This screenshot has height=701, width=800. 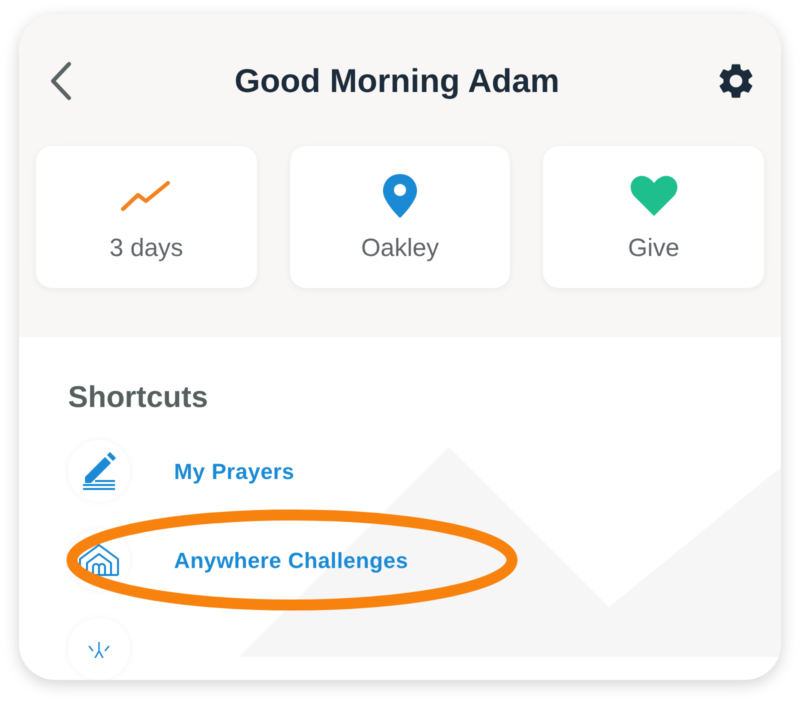 What do you see at coordinates (397, 81) in the screenshot?
I see `screen-title: Good Morning Adam` at bounding box center [397, 81].